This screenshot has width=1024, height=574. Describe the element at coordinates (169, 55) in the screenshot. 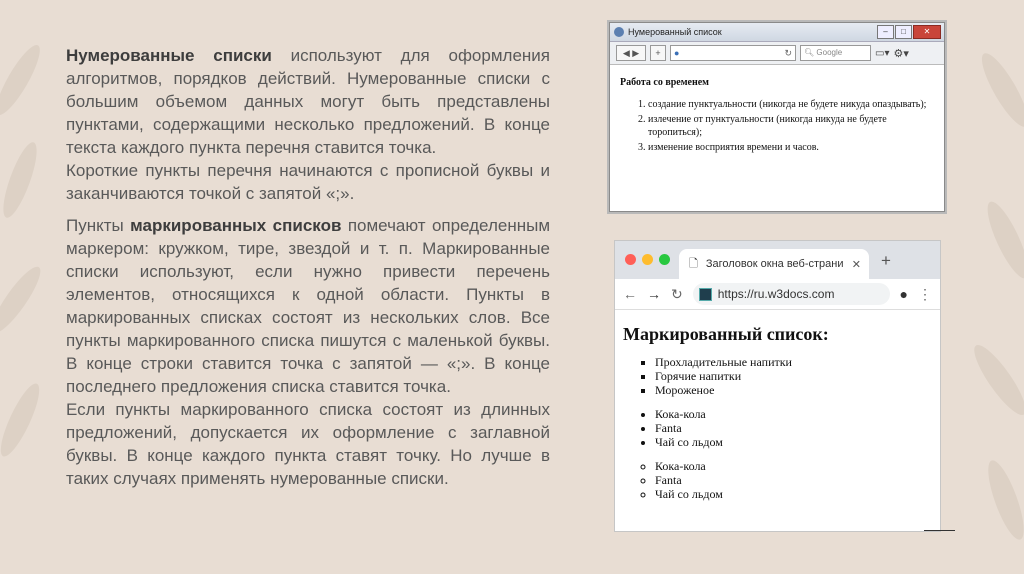

I see `numbered-lists-term: Нумерованные списки` at that location.